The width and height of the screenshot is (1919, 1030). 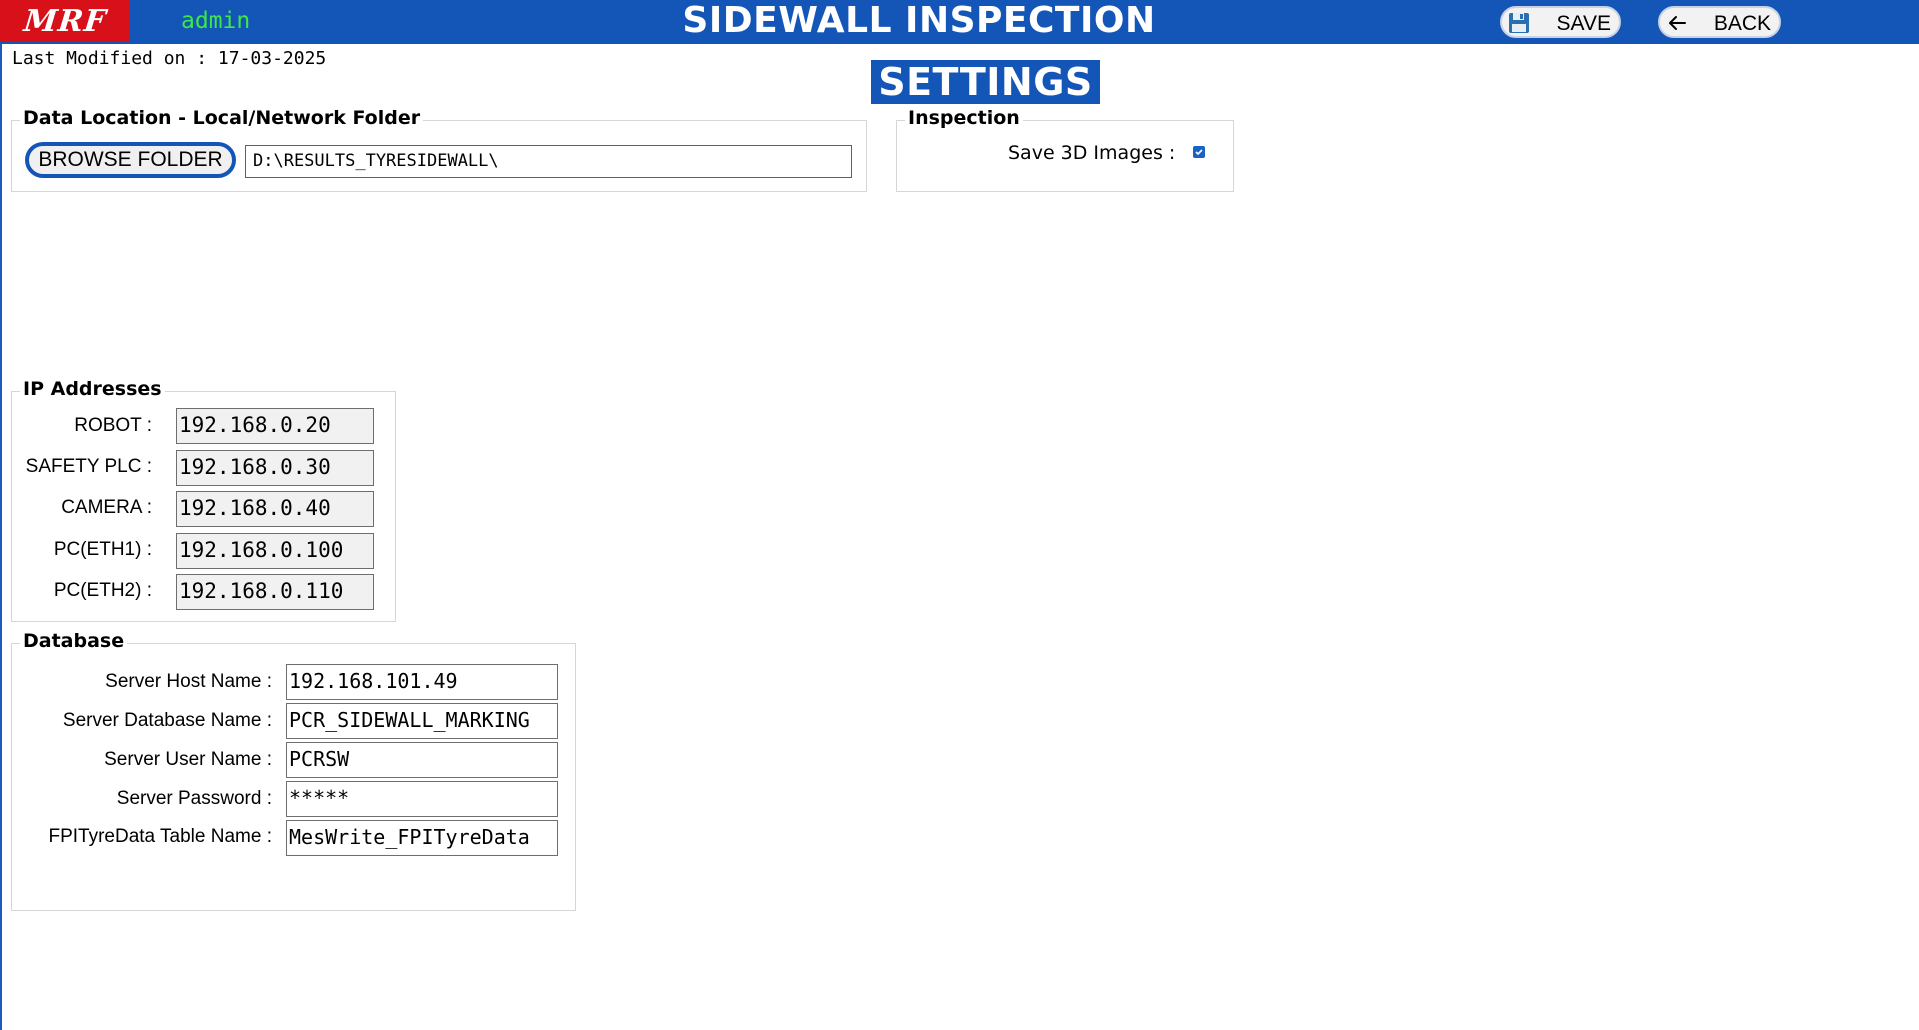 What do you see at coordinates (160, 836) in the screenshot?
I see `fpityredata-table-name-label: FPITyreData Table Name :` at bounding box center [160, 836].